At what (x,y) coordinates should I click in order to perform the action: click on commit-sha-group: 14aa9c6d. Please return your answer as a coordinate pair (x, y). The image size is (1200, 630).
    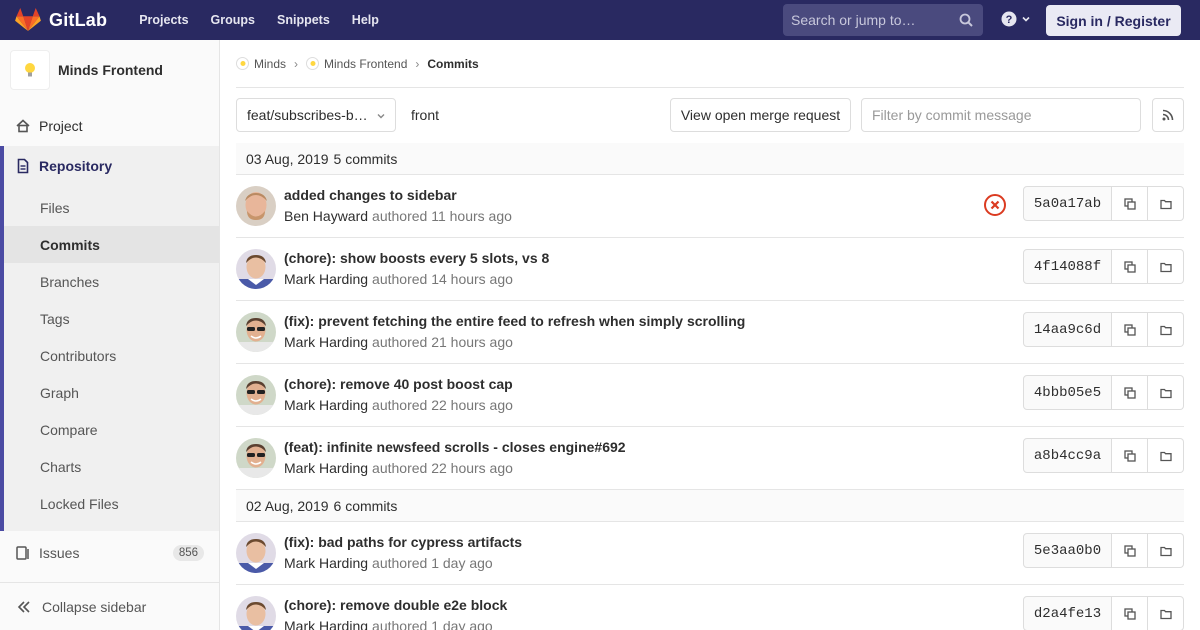
    Looking at the image, I should click on (1103, 329).